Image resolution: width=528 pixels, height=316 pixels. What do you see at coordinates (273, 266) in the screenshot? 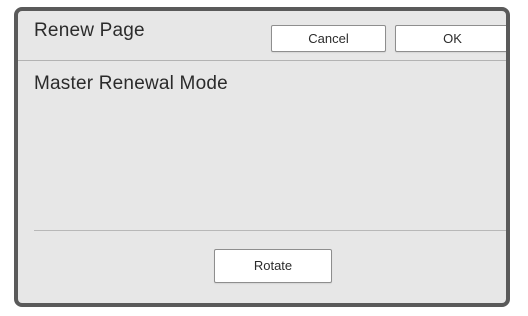
I see `rotate-button: Rotate` at bounding box center [273, 266].